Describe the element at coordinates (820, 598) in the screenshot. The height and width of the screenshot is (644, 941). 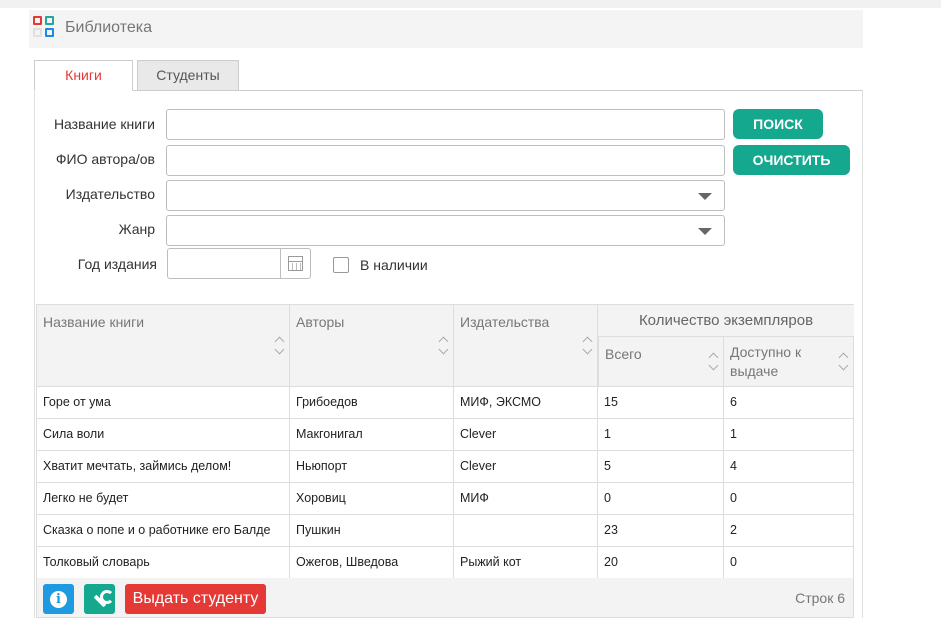
I see `row-count: Строк 6` at that location.